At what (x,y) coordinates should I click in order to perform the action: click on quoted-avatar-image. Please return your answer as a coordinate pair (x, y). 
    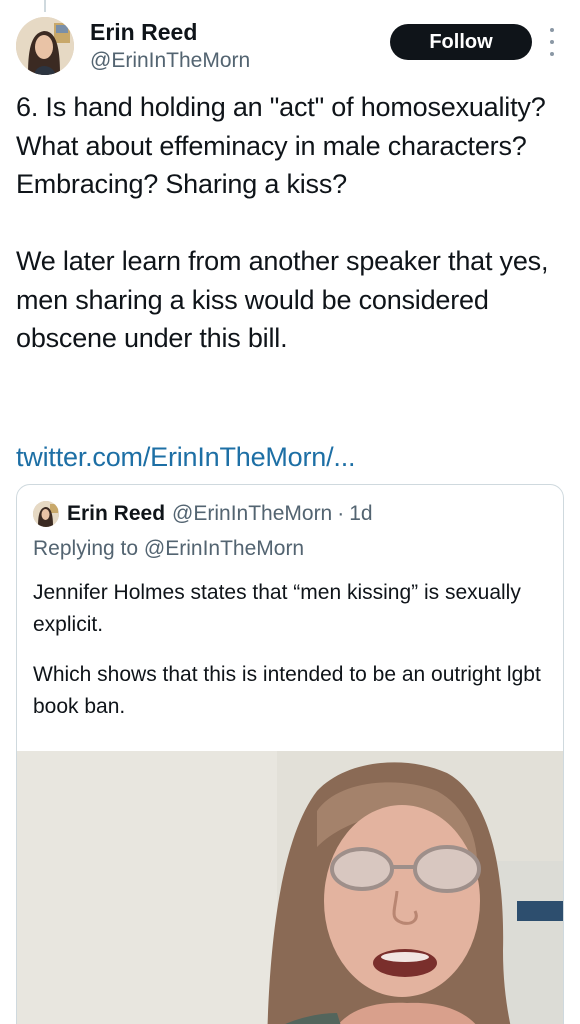
    Looking at the image, I should click on (46, 514).